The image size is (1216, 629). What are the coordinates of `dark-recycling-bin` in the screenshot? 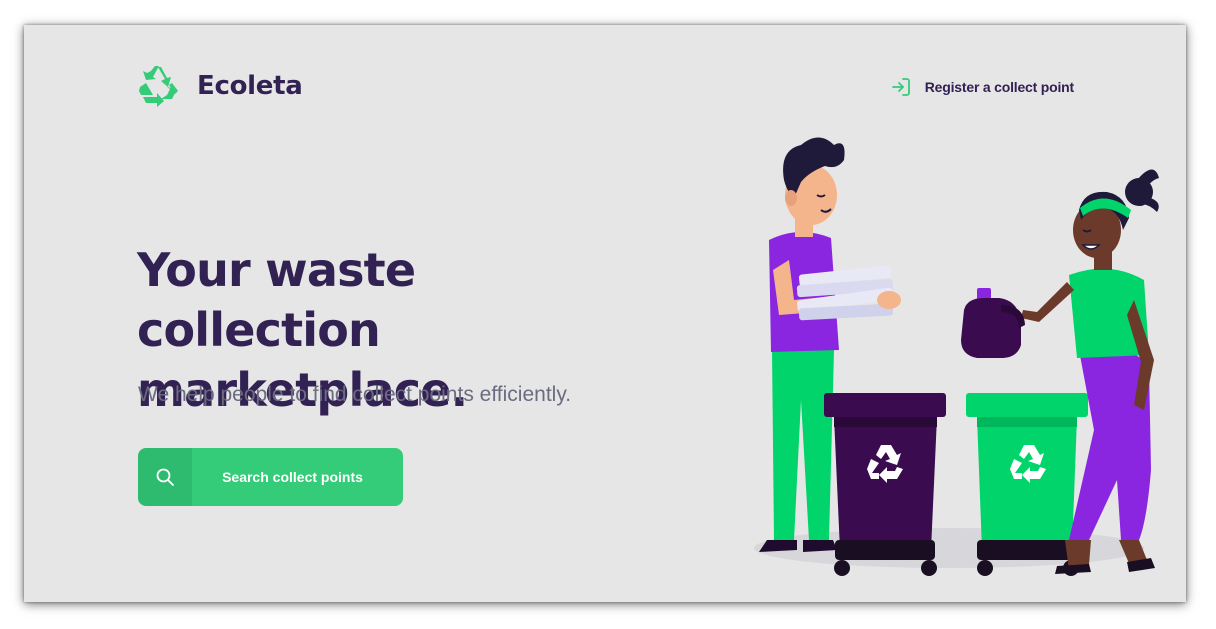 It's located at (885, 484).